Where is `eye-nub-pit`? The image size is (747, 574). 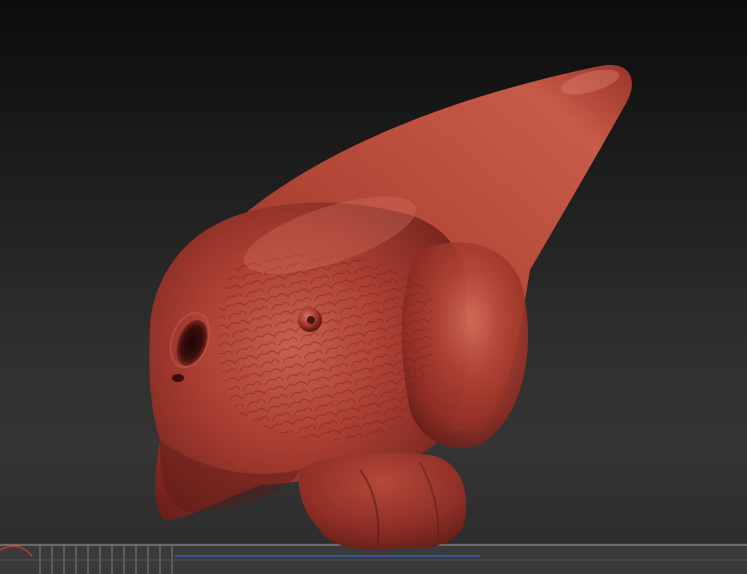
eye-nub-pit is located at coordinates (311, 320).